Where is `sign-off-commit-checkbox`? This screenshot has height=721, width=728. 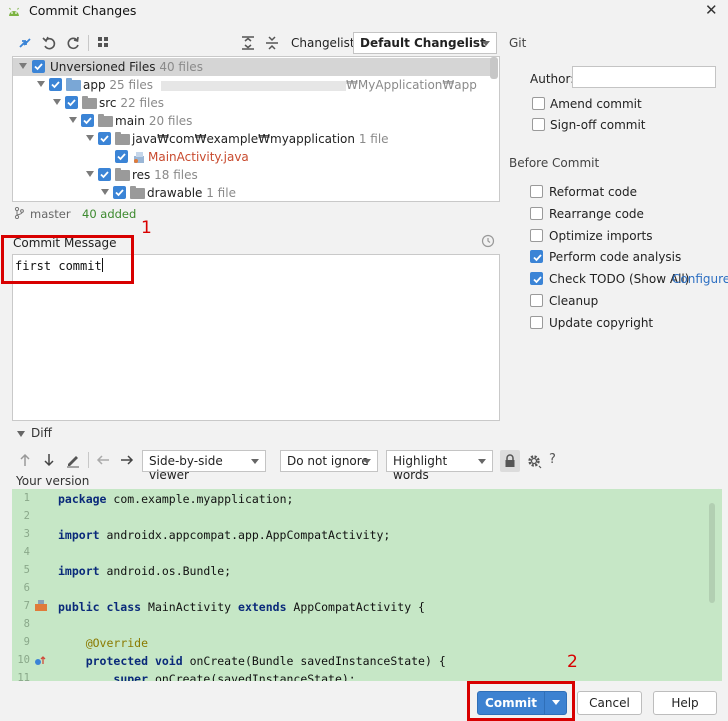
sign-off-commit-checkbox is located at coordinates (538, 124).